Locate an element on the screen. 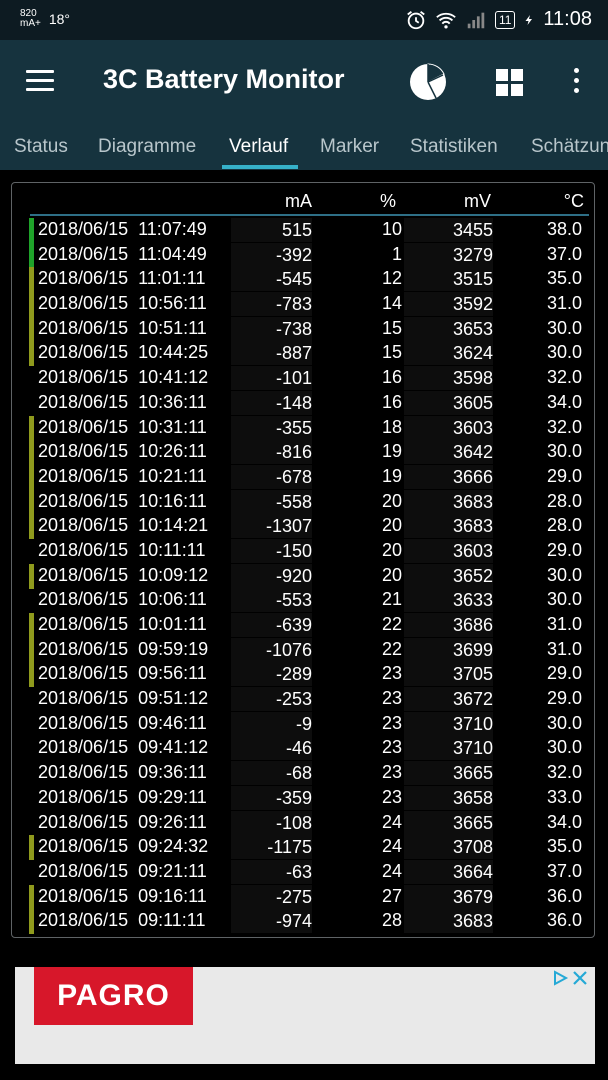 This screenshot has width=608, height=1080. cell-temperature: 29.0 is located at coordinates (564, 673).